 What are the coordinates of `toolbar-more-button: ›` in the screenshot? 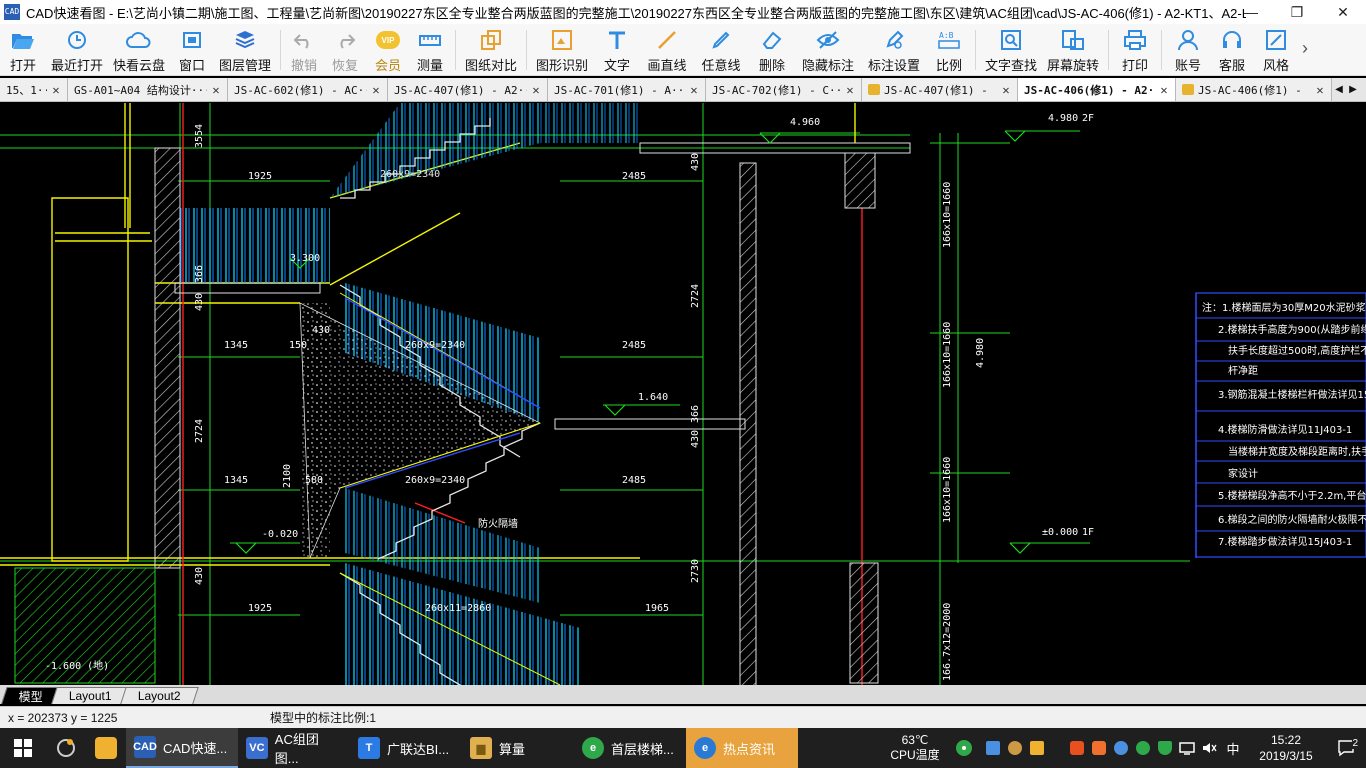 It's located at (1305, 50).